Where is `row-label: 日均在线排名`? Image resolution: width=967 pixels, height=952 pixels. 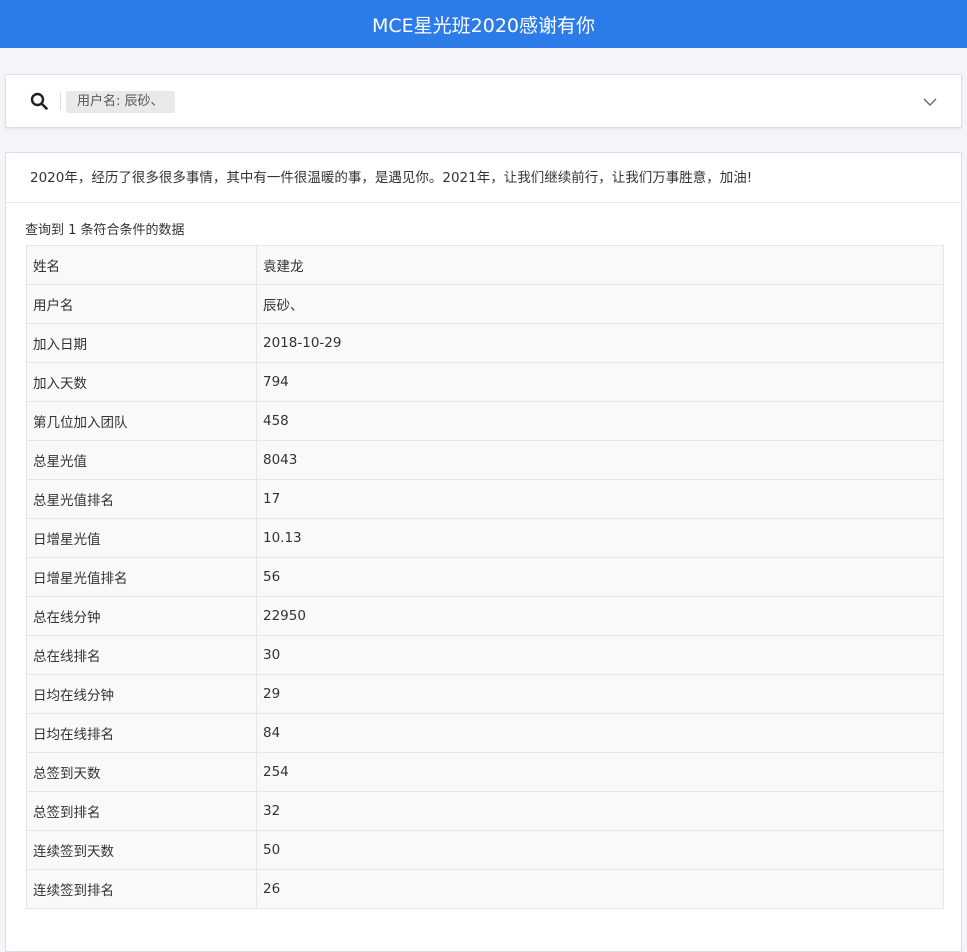 row-label: 日均在线排名 is located at coordinates (141, 733).